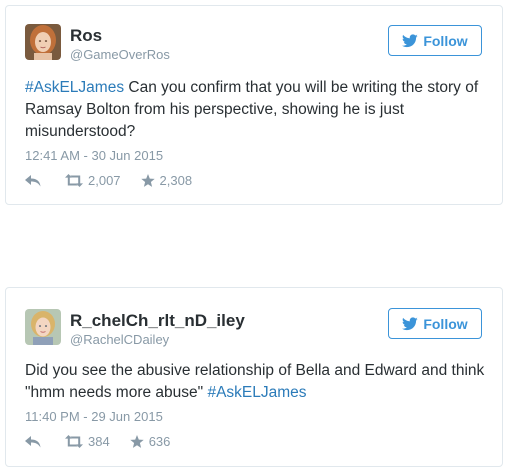 Image resolution: width=512 pixels, height=472 pixels. I want to click on retweet-button: 2,007, so click(93, 180).